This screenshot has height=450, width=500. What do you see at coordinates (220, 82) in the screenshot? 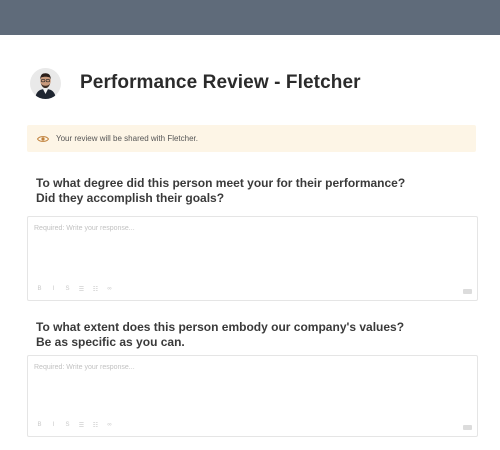
I see `page-title: Performance Review - Fletcher` at bounding box center [220, 82].